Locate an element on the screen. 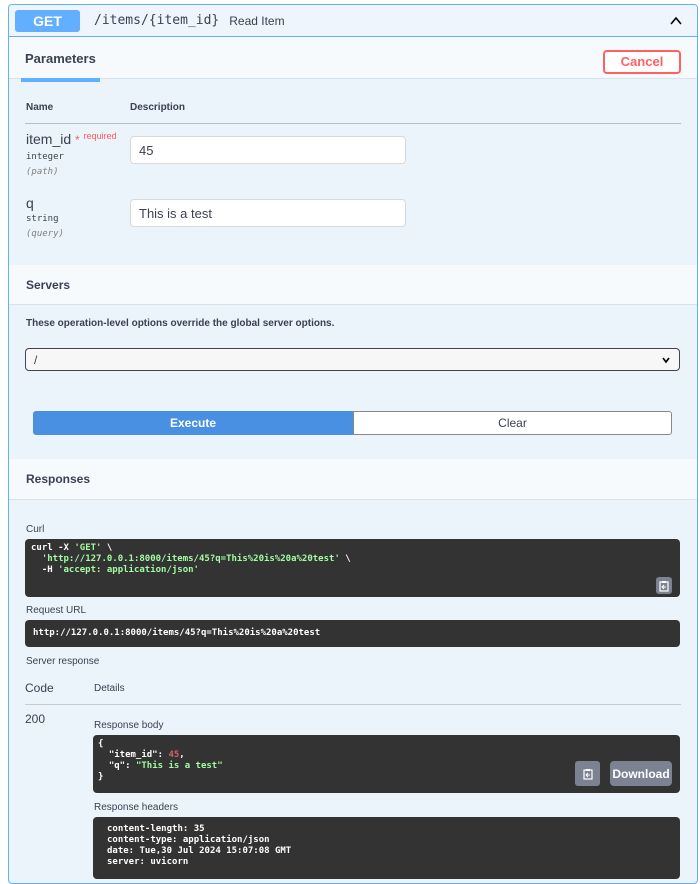 The width and height of the screenshot is (700, 884). server-select-value: / is located at coordinates (36, 359).